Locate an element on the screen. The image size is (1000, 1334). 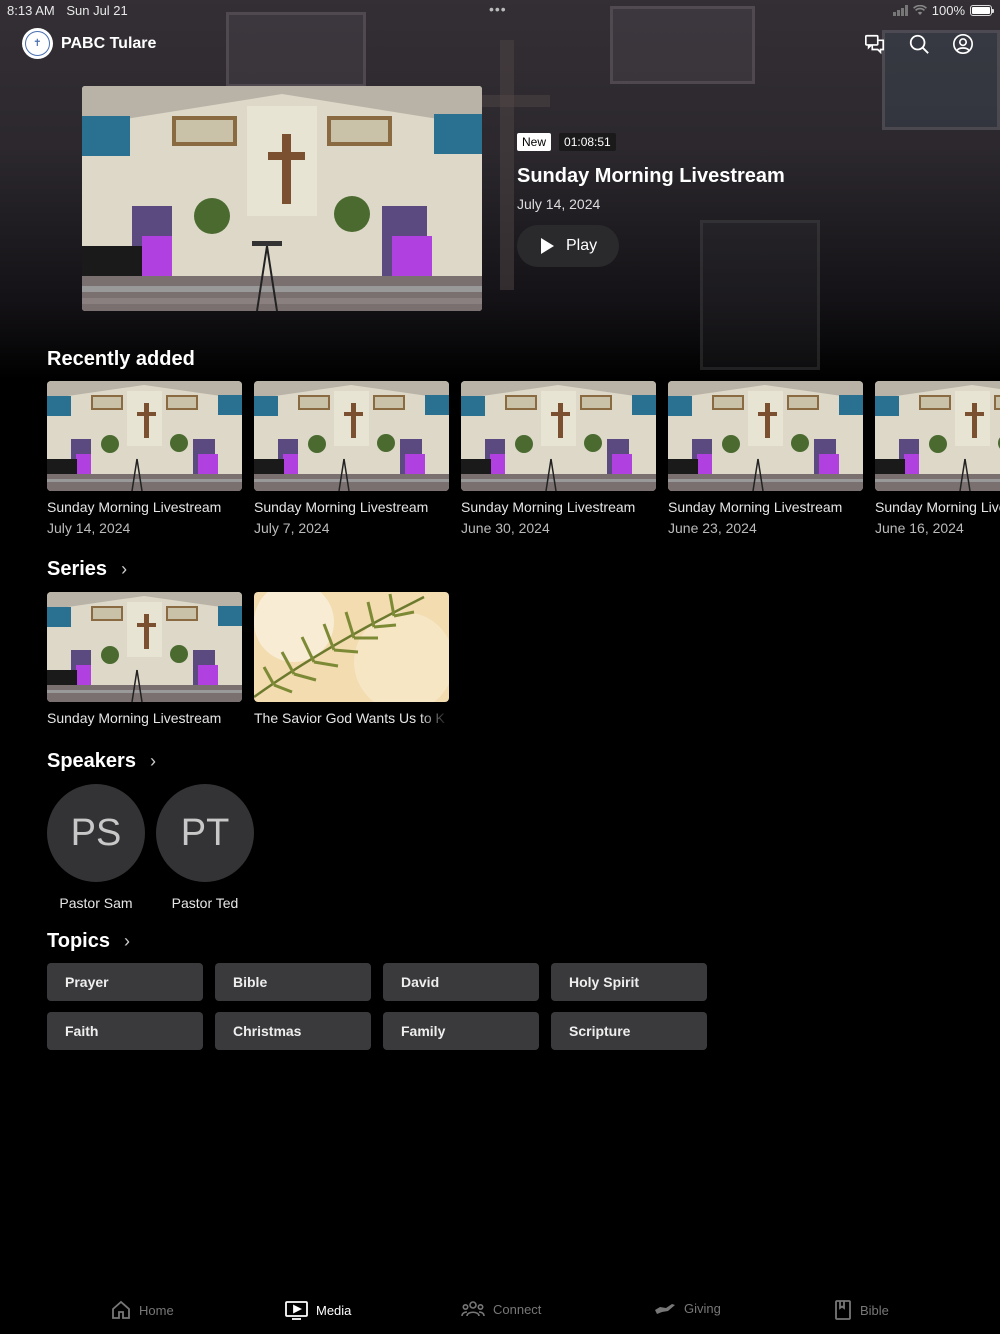
topics-title: Topics is located at coordinates (78, 941).